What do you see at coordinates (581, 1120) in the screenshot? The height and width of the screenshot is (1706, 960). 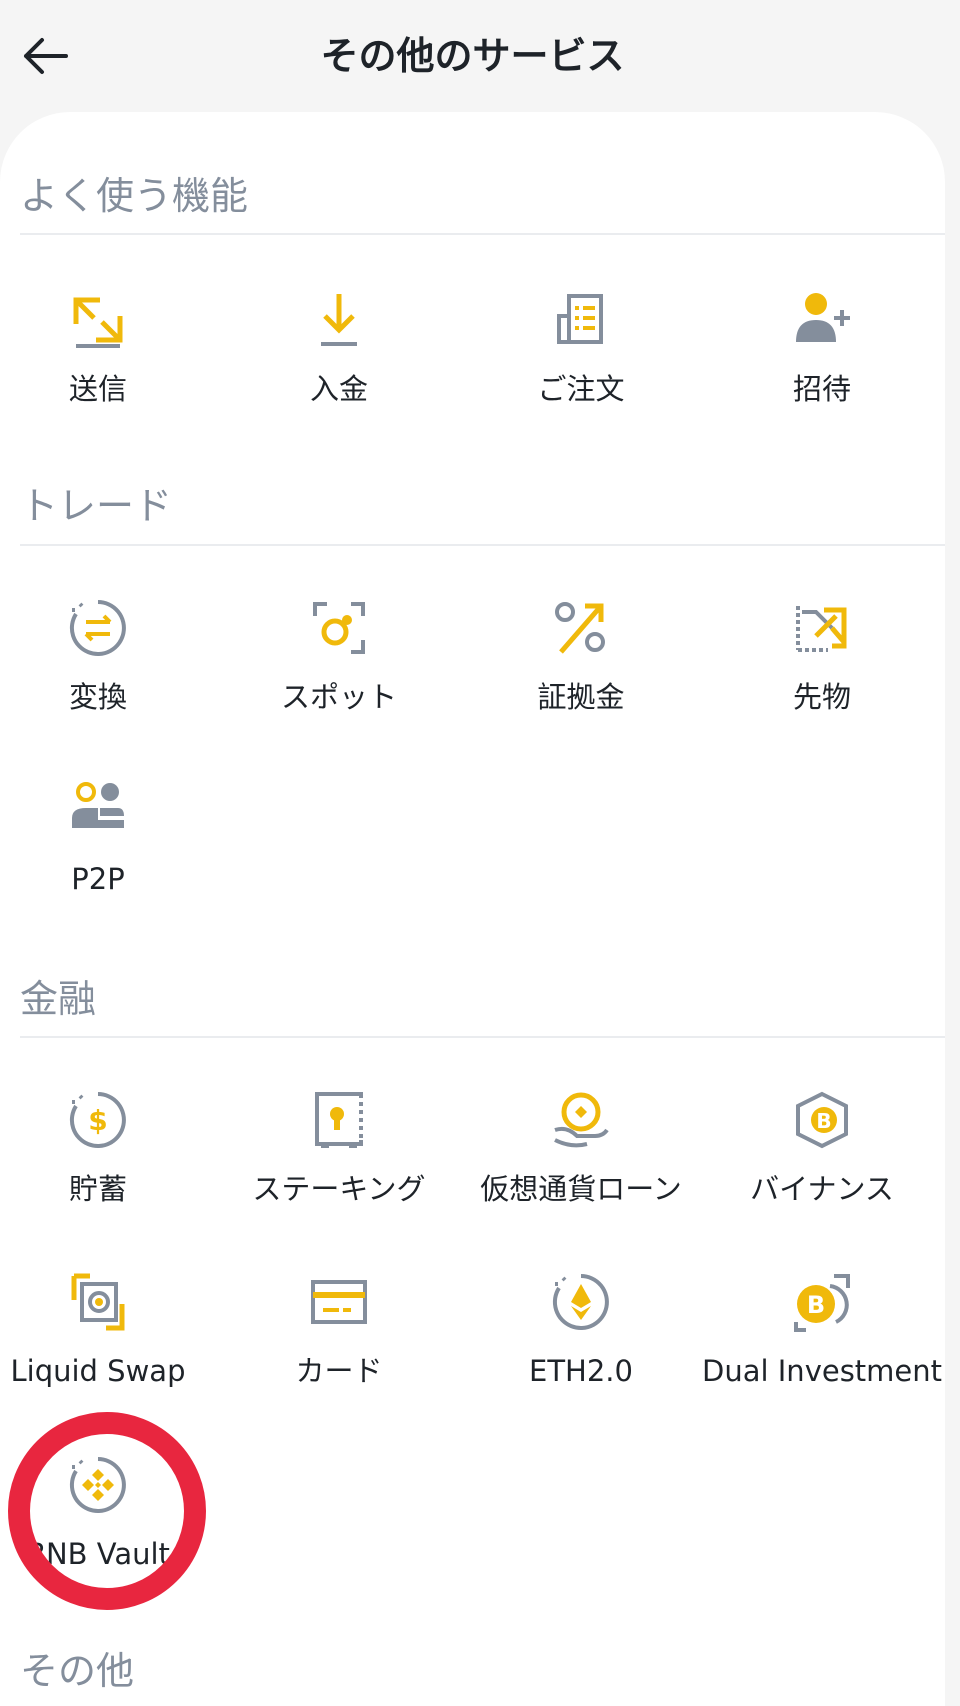 I see `crypto-loan-icon` at bounding box center [581, 1120].